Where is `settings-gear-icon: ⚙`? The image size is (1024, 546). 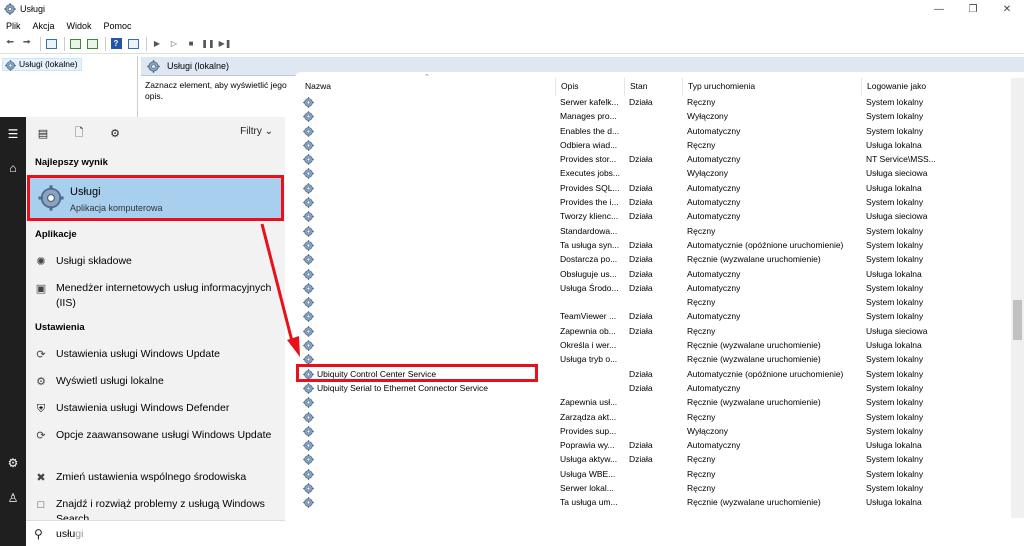 settings-gear-icon: ⚙ is located at coordinates (13, 463).